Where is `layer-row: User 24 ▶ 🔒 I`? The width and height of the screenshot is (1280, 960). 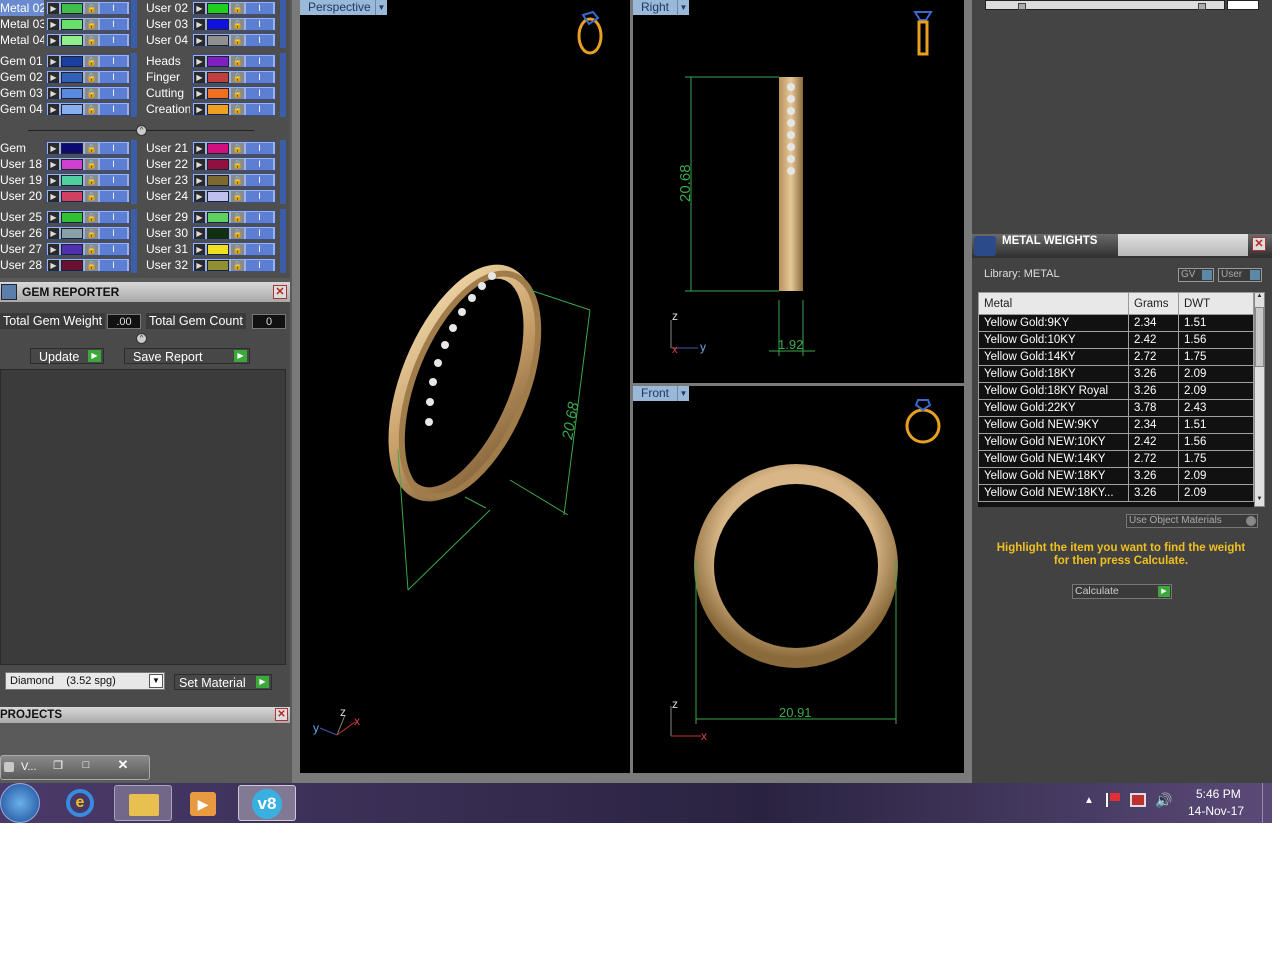
layer-row: User 24 ▶ 🔒 I is located at coordinates (216, 196).